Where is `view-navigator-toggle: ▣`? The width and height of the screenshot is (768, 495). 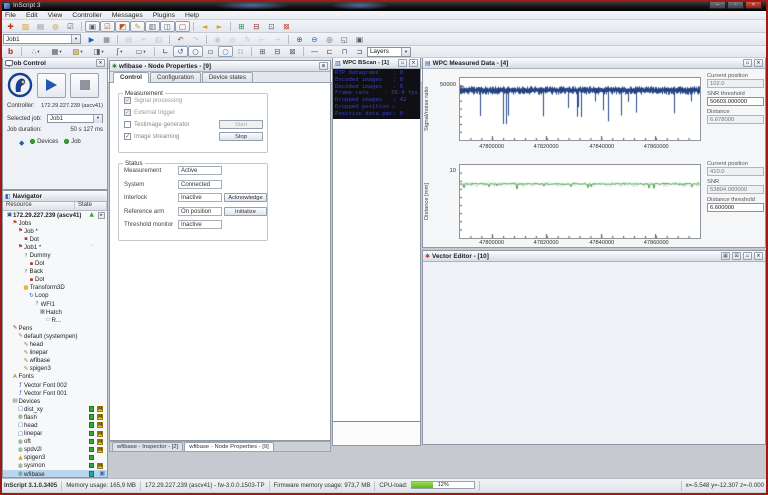
view-navigator-toggle: ▣ is located at coordinates (92, 26).